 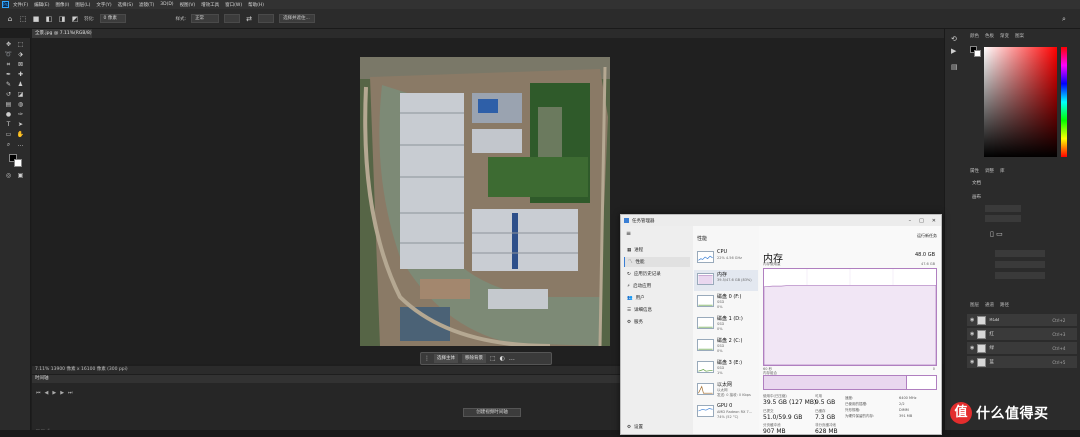 I want to click on frame-tool-icon: ⊠, so click(x=20, y=65).